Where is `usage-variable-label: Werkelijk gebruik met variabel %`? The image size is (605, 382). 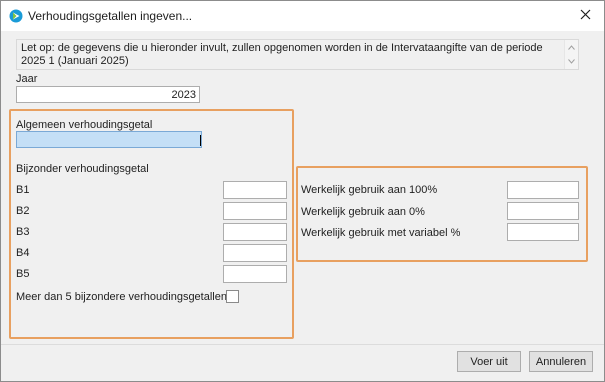
usage-variable-label: Werkelijk gebruik met variabel % is located at coordinates (381, 233).